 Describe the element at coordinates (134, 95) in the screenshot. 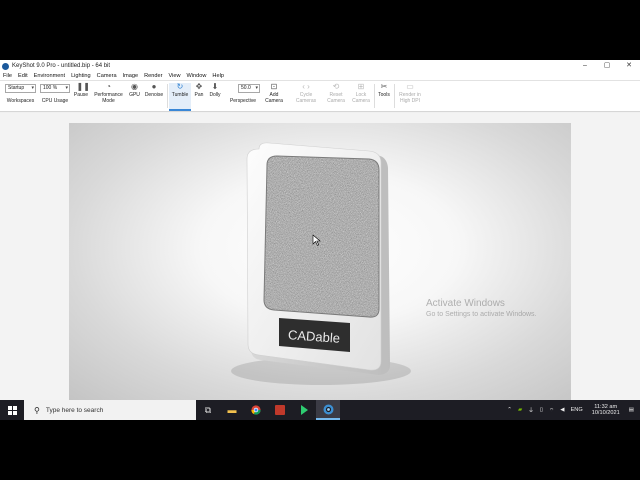

I see `gpu-label: GPU` at that location.